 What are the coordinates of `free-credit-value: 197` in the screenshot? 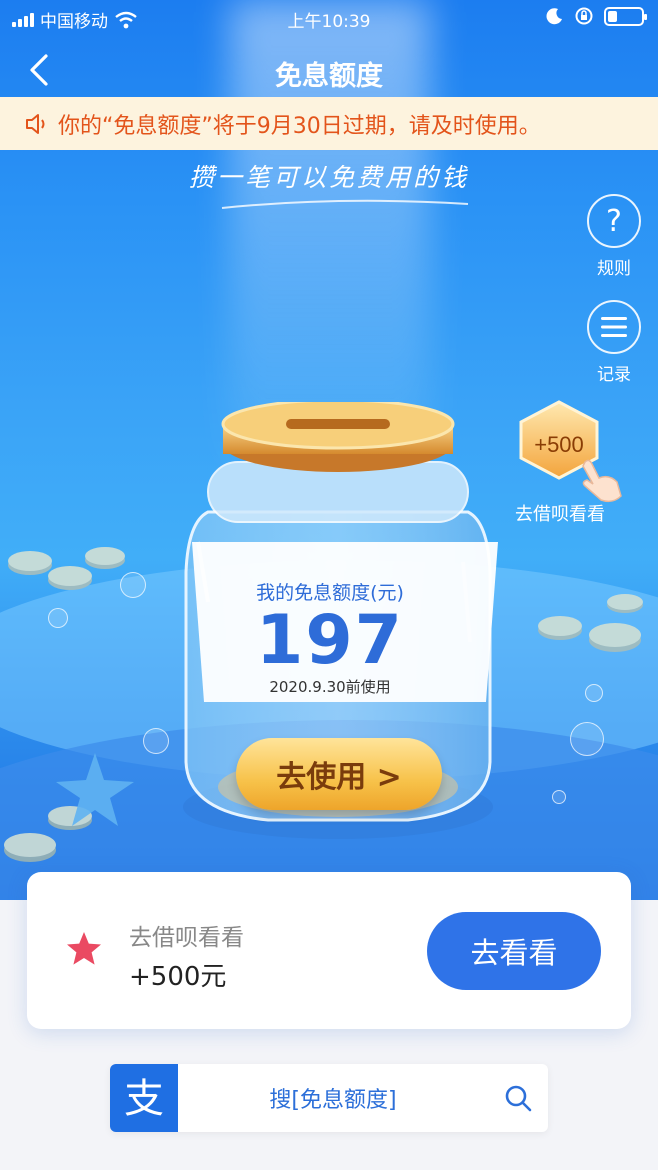 It's located at (330, 640).